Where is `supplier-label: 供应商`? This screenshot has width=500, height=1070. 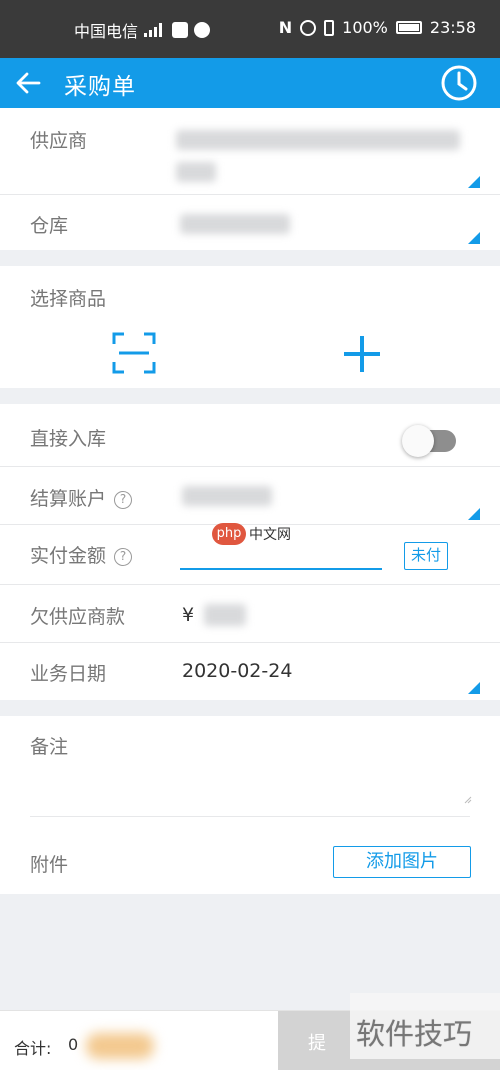
supplier-label: 供应商 is located at coordinates (59, 141).